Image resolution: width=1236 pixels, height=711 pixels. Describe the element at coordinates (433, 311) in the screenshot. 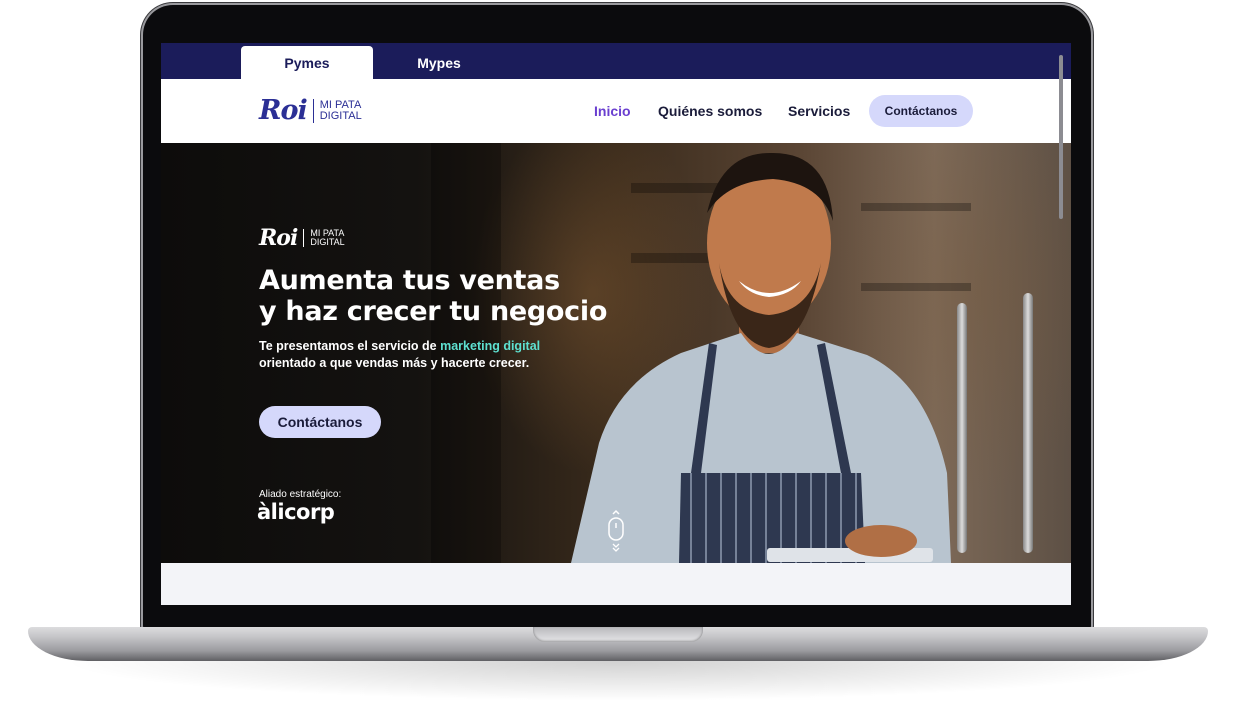

I see `hero-headline-line2: y haz crecer tu negocio` at that location.